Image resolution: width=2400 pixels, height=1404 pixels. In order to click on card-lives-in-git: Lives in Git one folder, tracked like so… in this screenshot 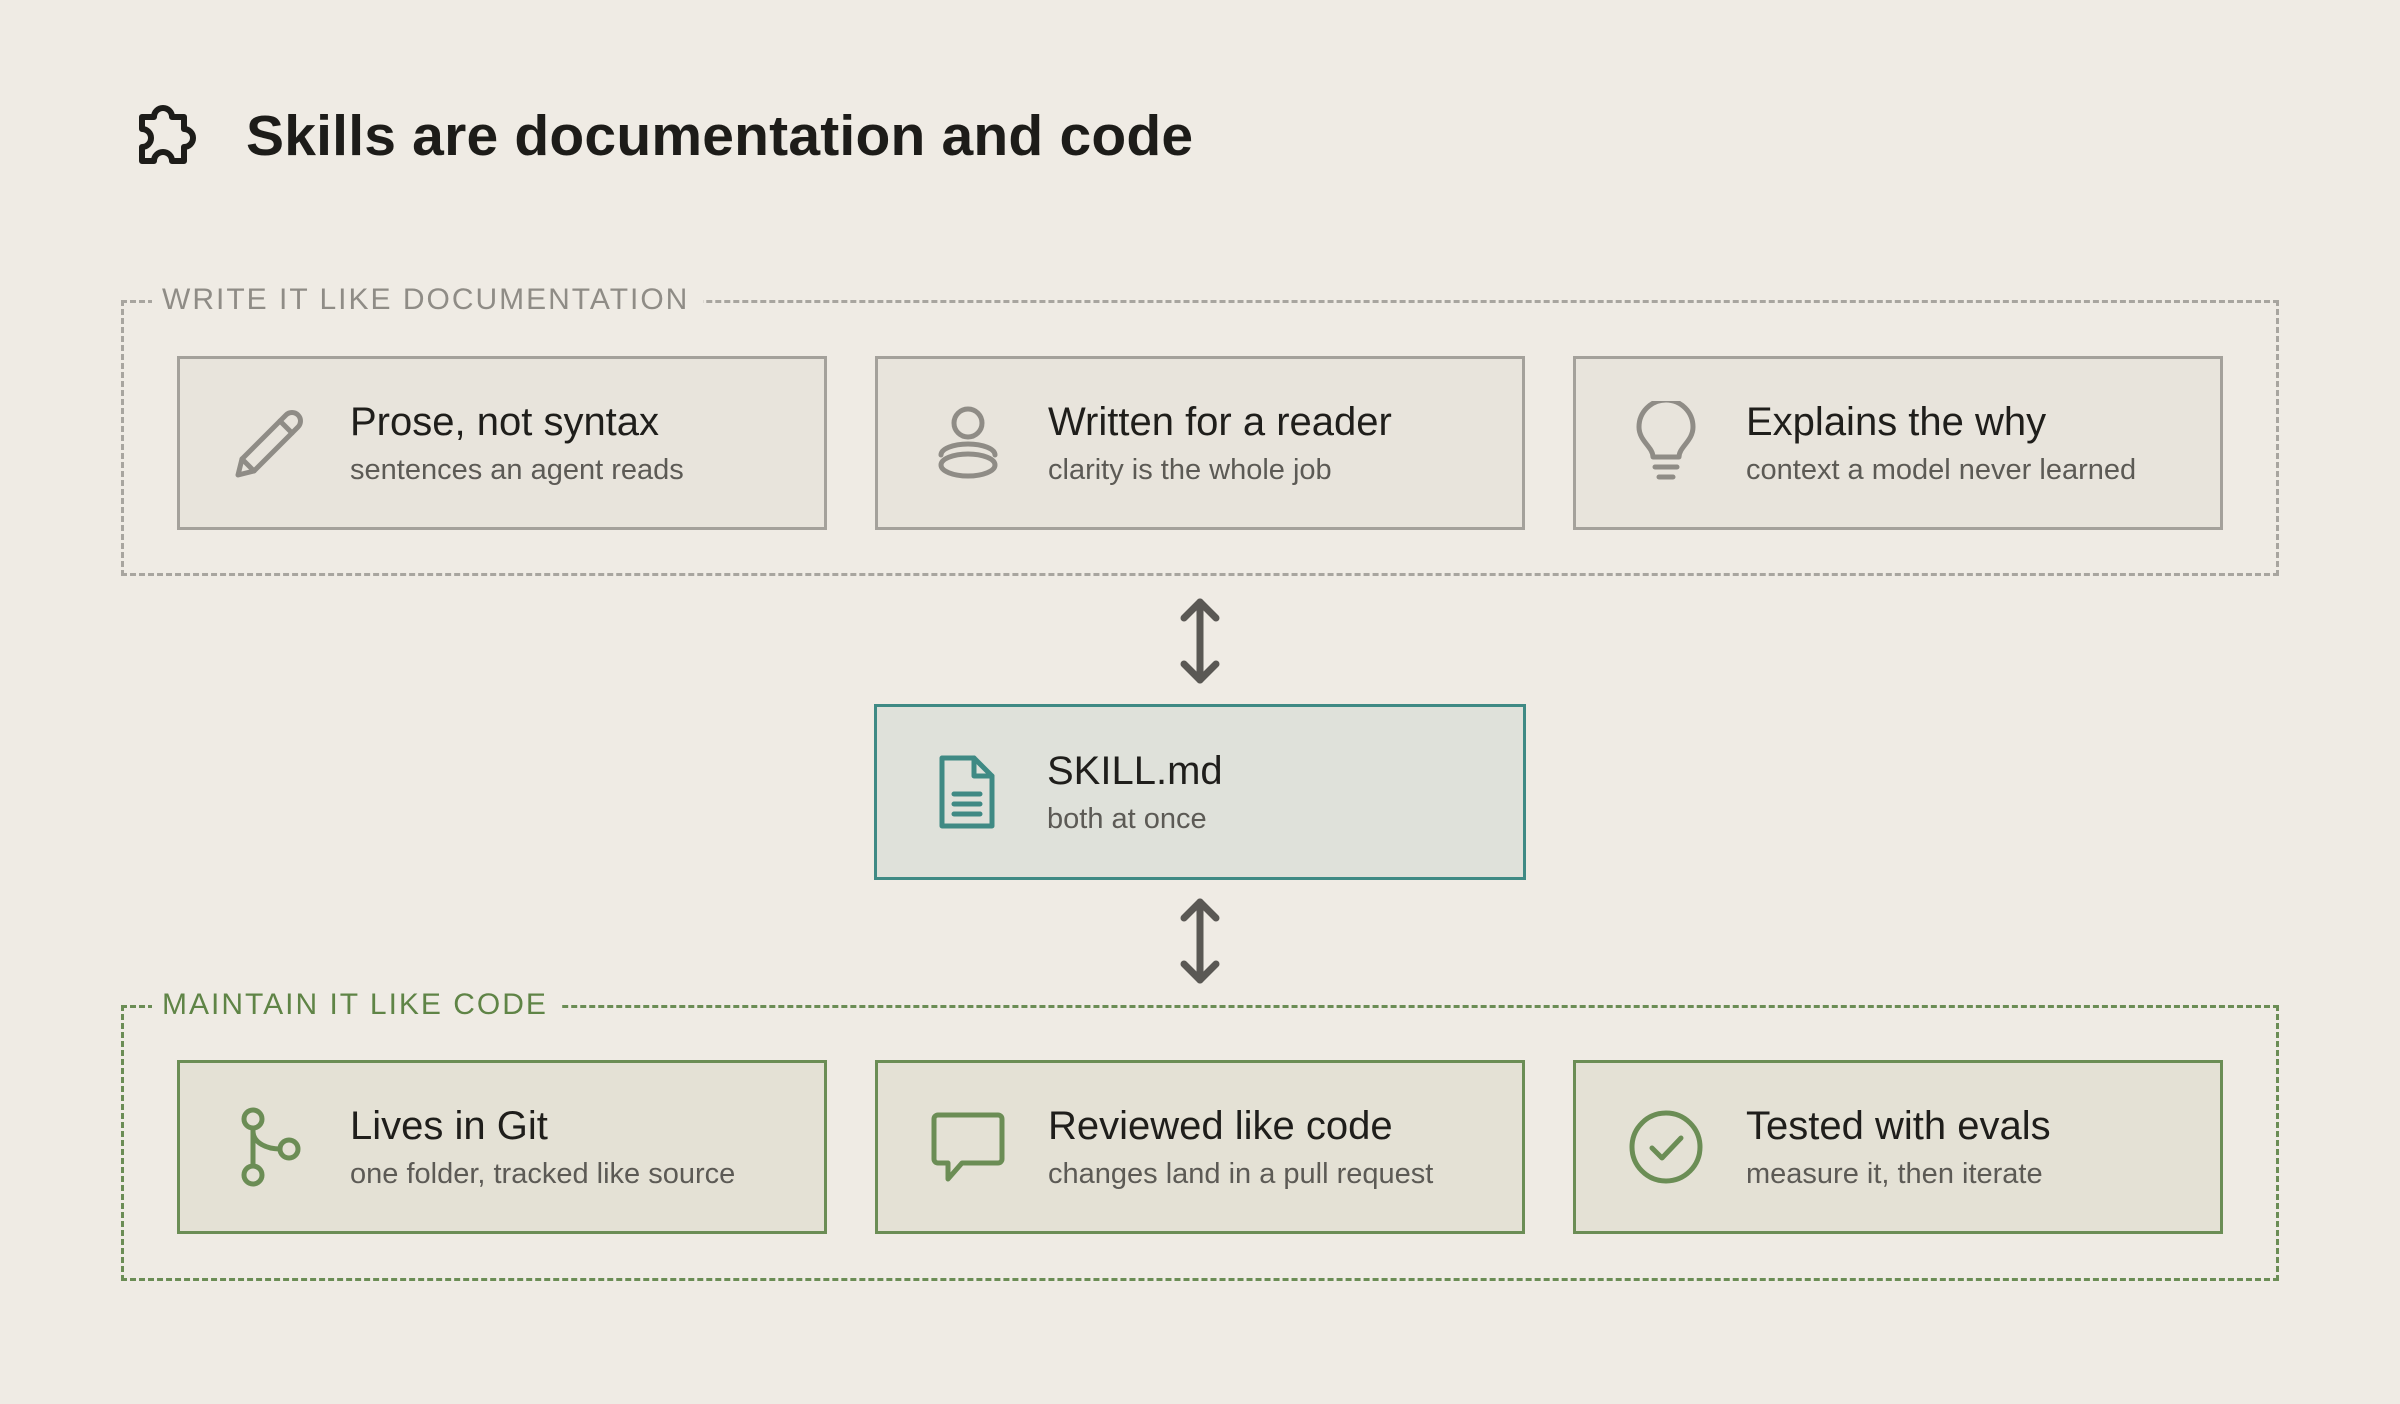, I will do `click(502, 1147)`.